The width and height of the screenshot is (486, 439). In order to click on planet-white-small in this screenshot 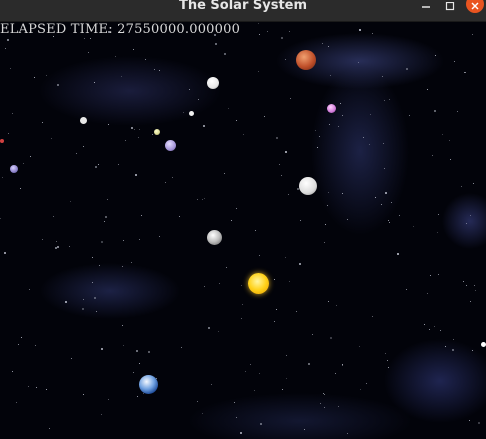, I will do `click(213, 83)`.